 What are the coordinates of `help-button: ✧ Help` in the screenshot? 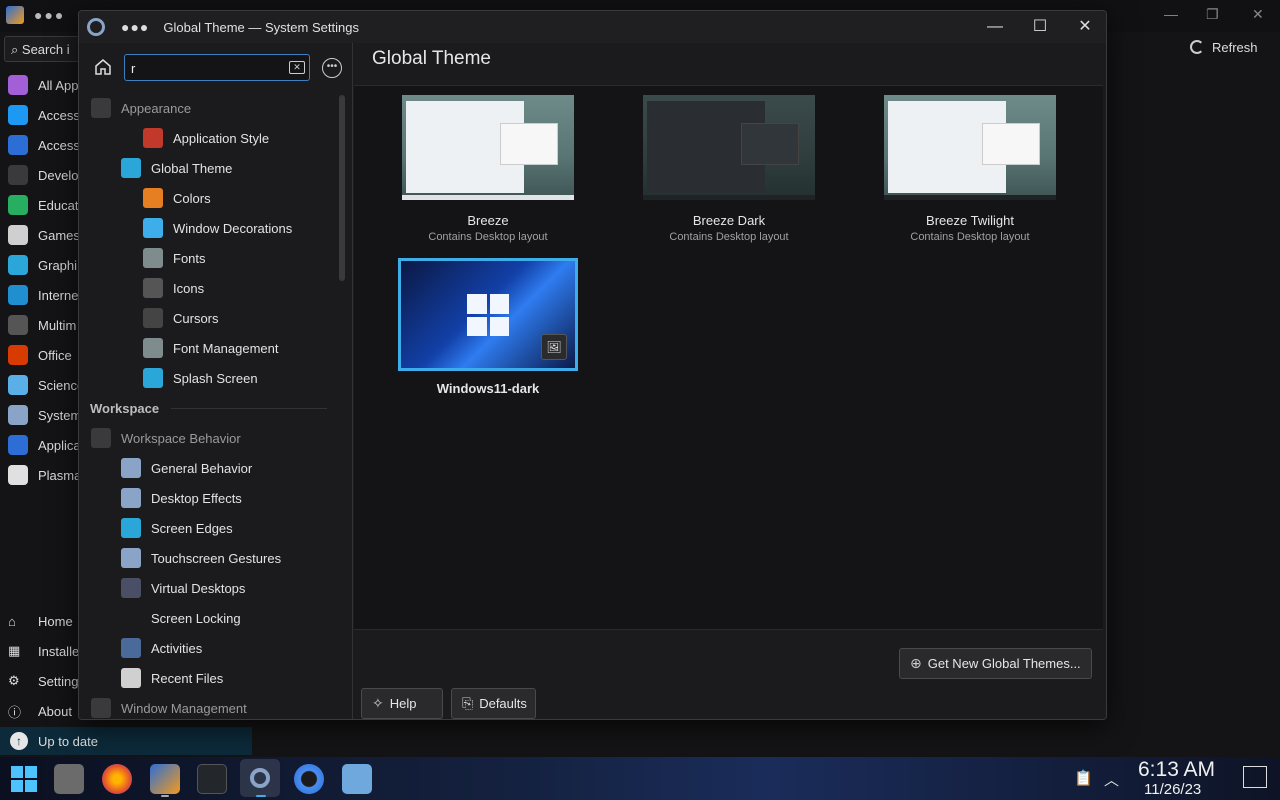 It's located at (402, 703).